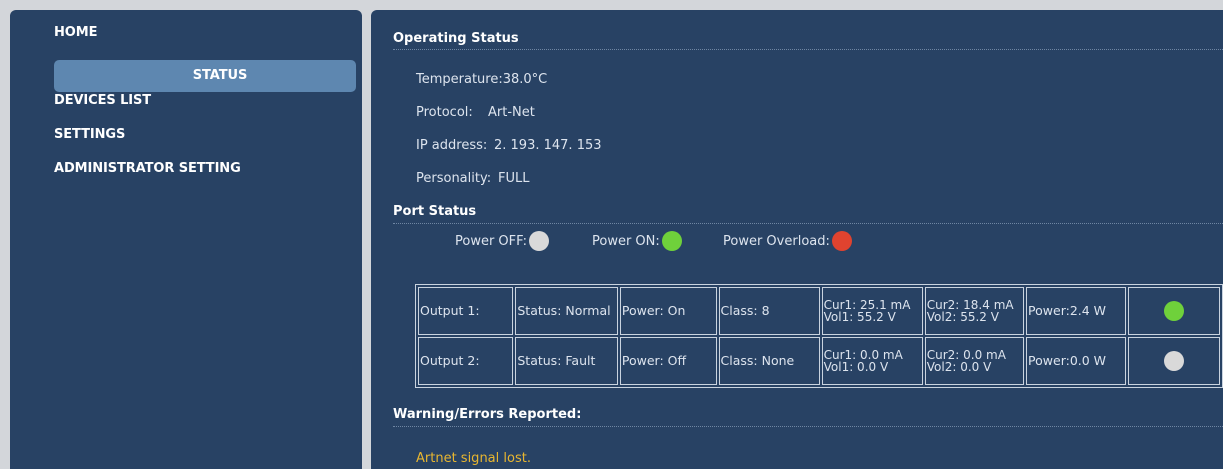 The height and width of the screenshot is (469, 1223). I want to click on temperature-value: 38.0°C, so click(525, 79).